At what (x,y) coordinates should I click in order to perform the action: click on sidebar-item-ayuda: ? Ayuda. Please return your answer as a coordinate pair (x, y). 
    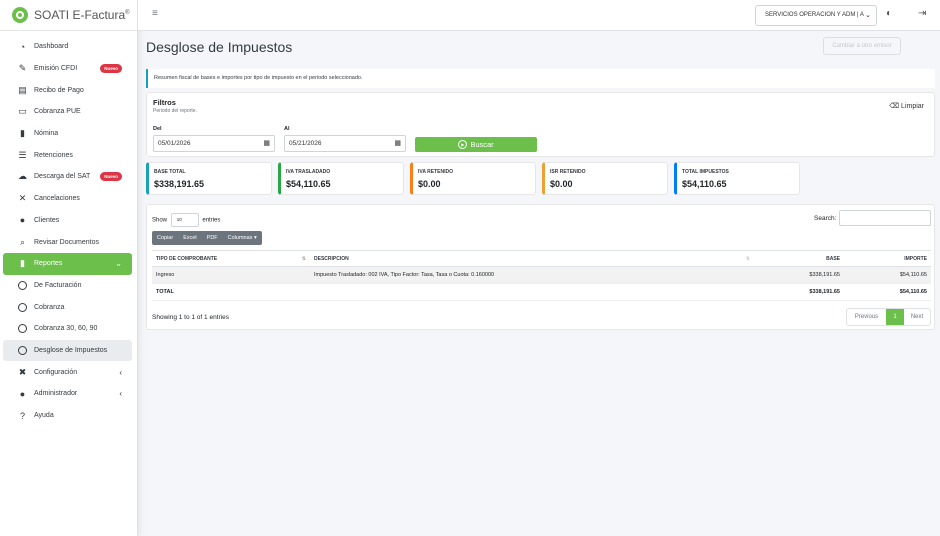
    Looking at the image, I should click on (67, 416).